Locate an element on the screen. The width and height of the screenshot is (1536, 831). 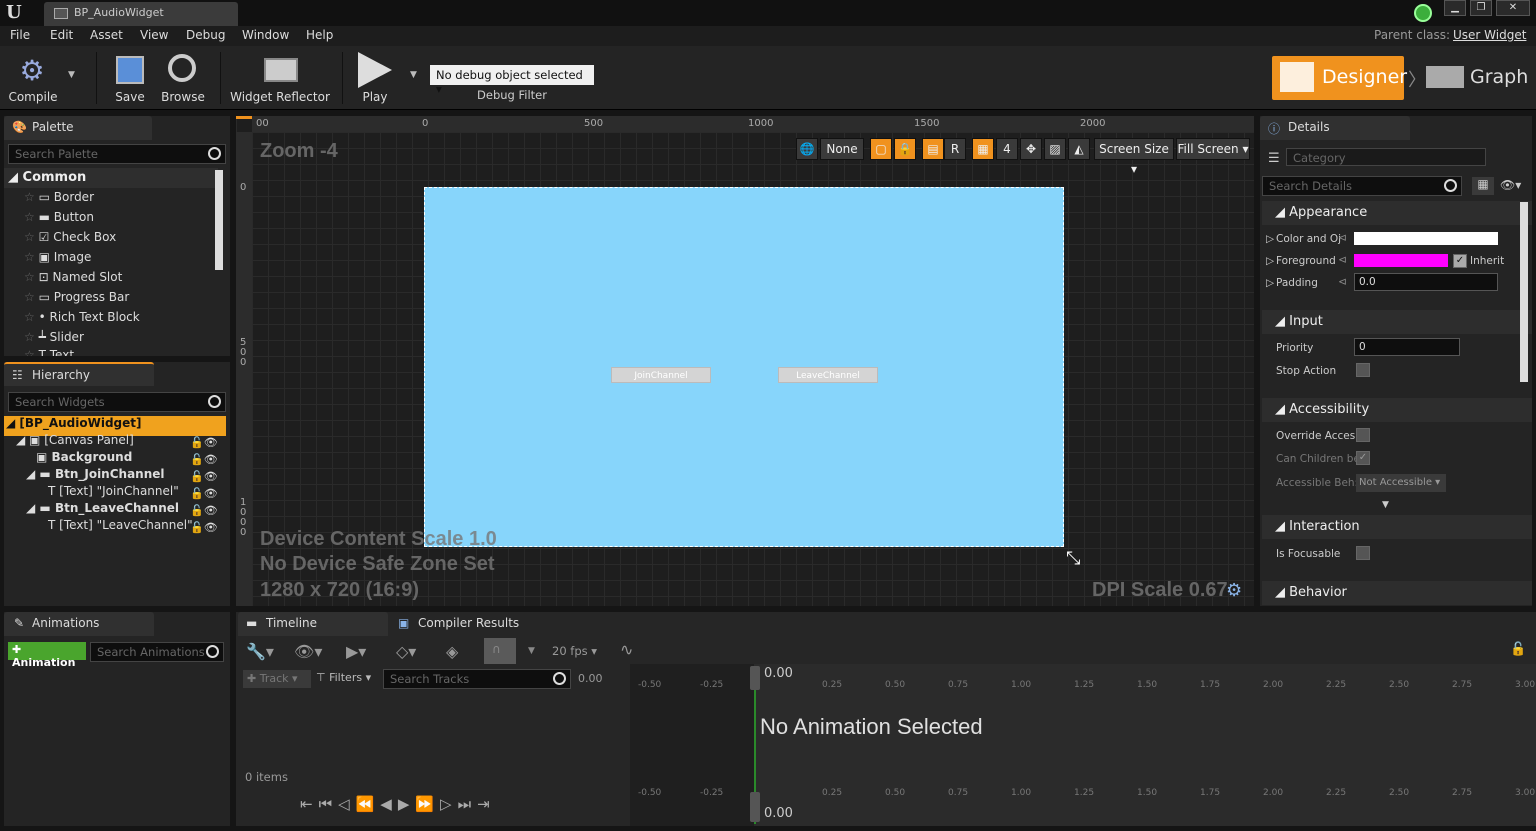
palette-item-text: ☆ T Text is located at coordinates (49, 352).